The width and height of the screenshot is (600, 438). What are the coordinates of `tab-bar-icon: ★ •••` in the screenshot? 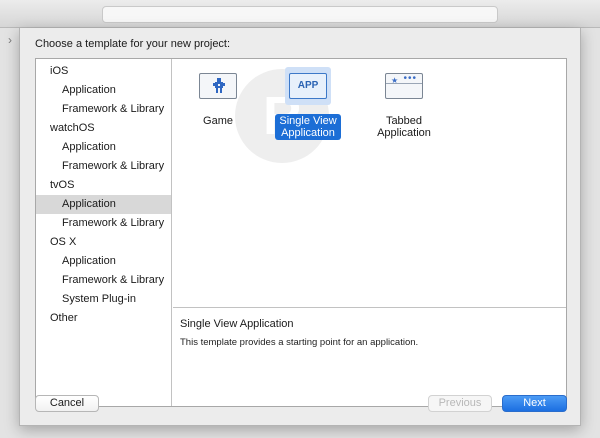 It's located at (404, 86).